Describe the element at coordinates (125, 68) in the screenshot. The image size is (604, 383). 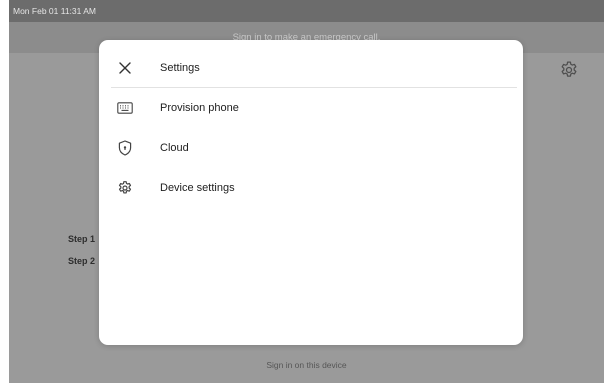
I see `close-icon` at that location.